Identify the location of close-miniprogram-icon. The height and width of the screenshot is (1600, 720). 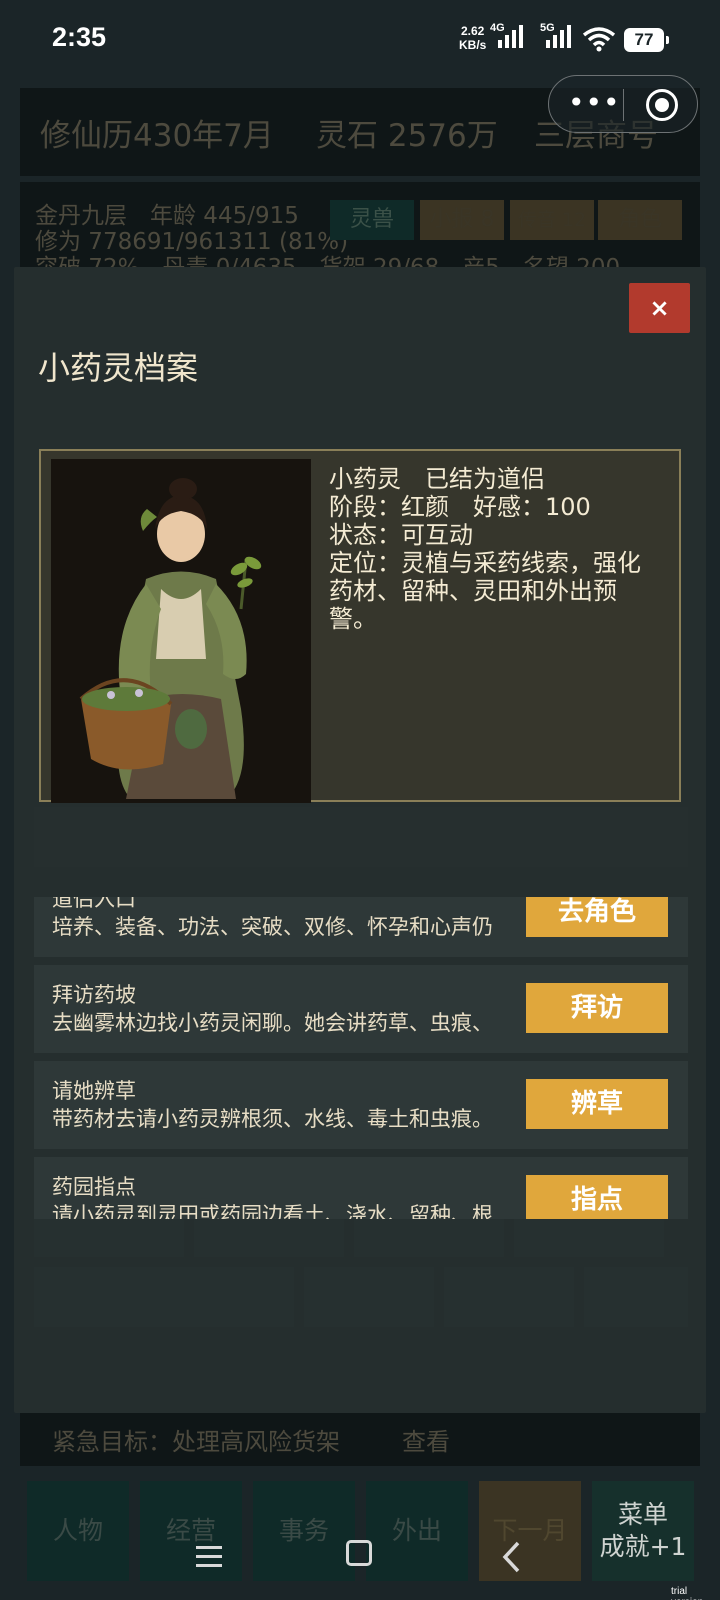
(662, 105).